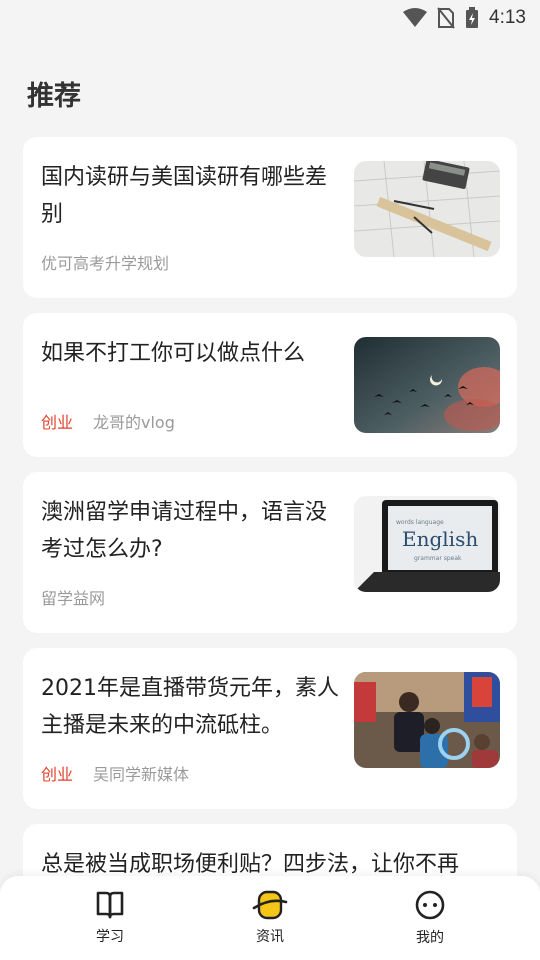 The height and width of the screenshot is (960, 540). Describe the element at coordinates (472, 18) in the screenshot. I see `battery-charging-icon` at that location.